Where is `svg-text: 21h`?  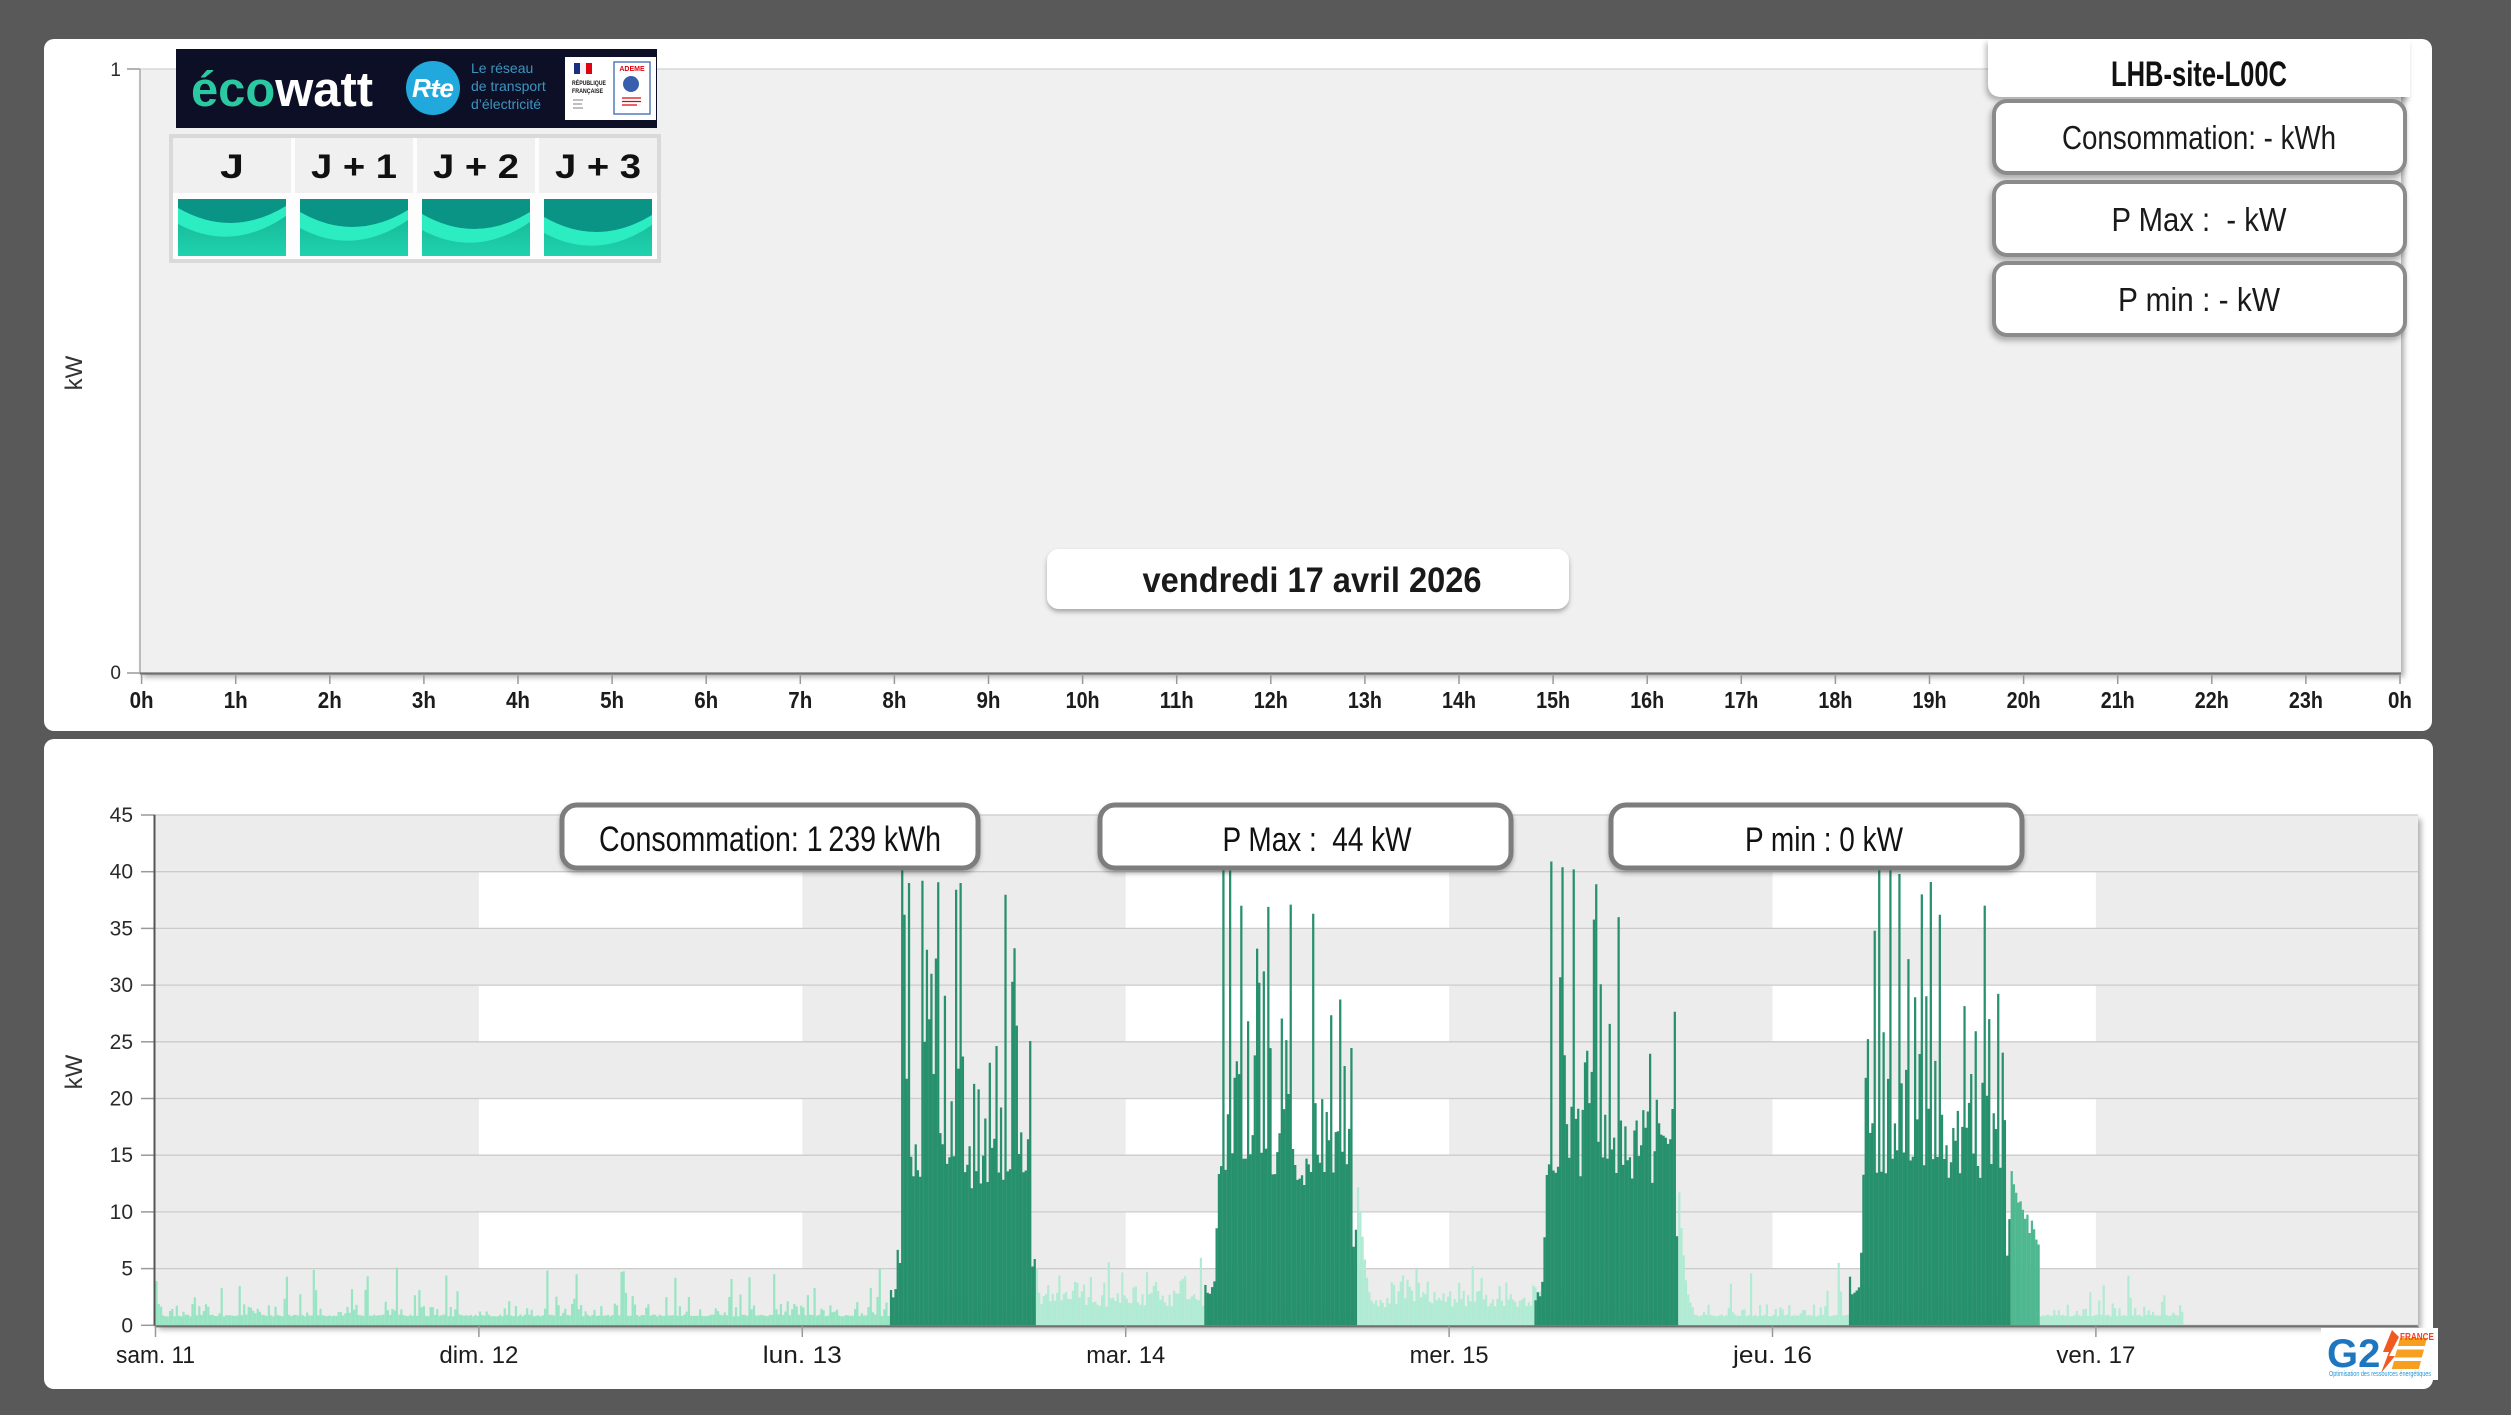 svg-text: 21h is located at coordinates (2118, 700).